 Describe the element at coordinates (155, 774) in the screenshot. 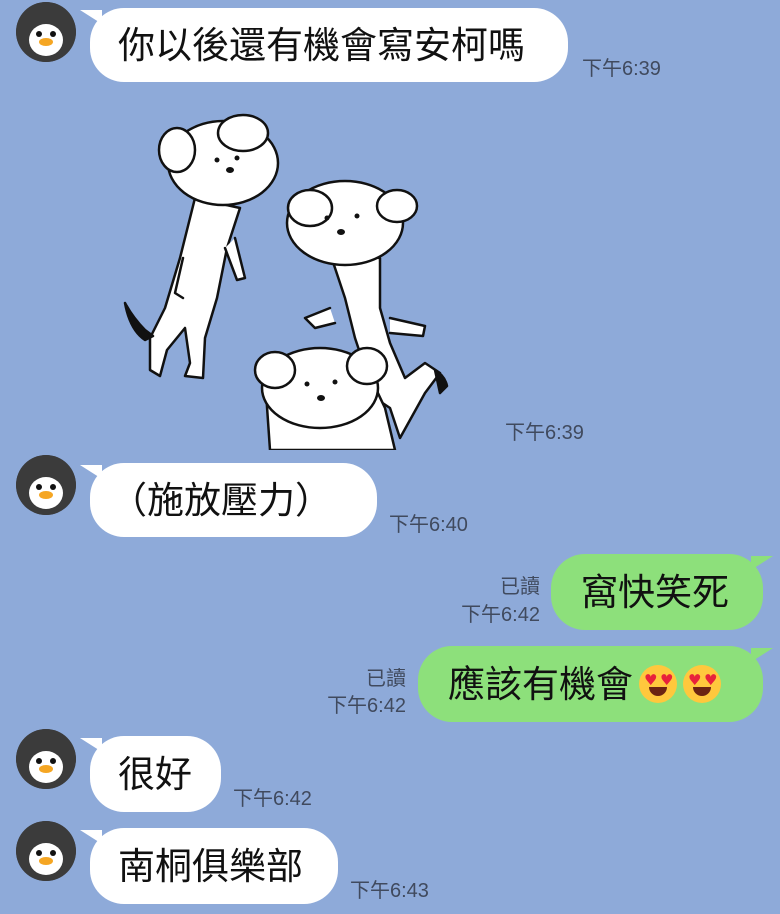

I see `message-text: 很好` at that location.